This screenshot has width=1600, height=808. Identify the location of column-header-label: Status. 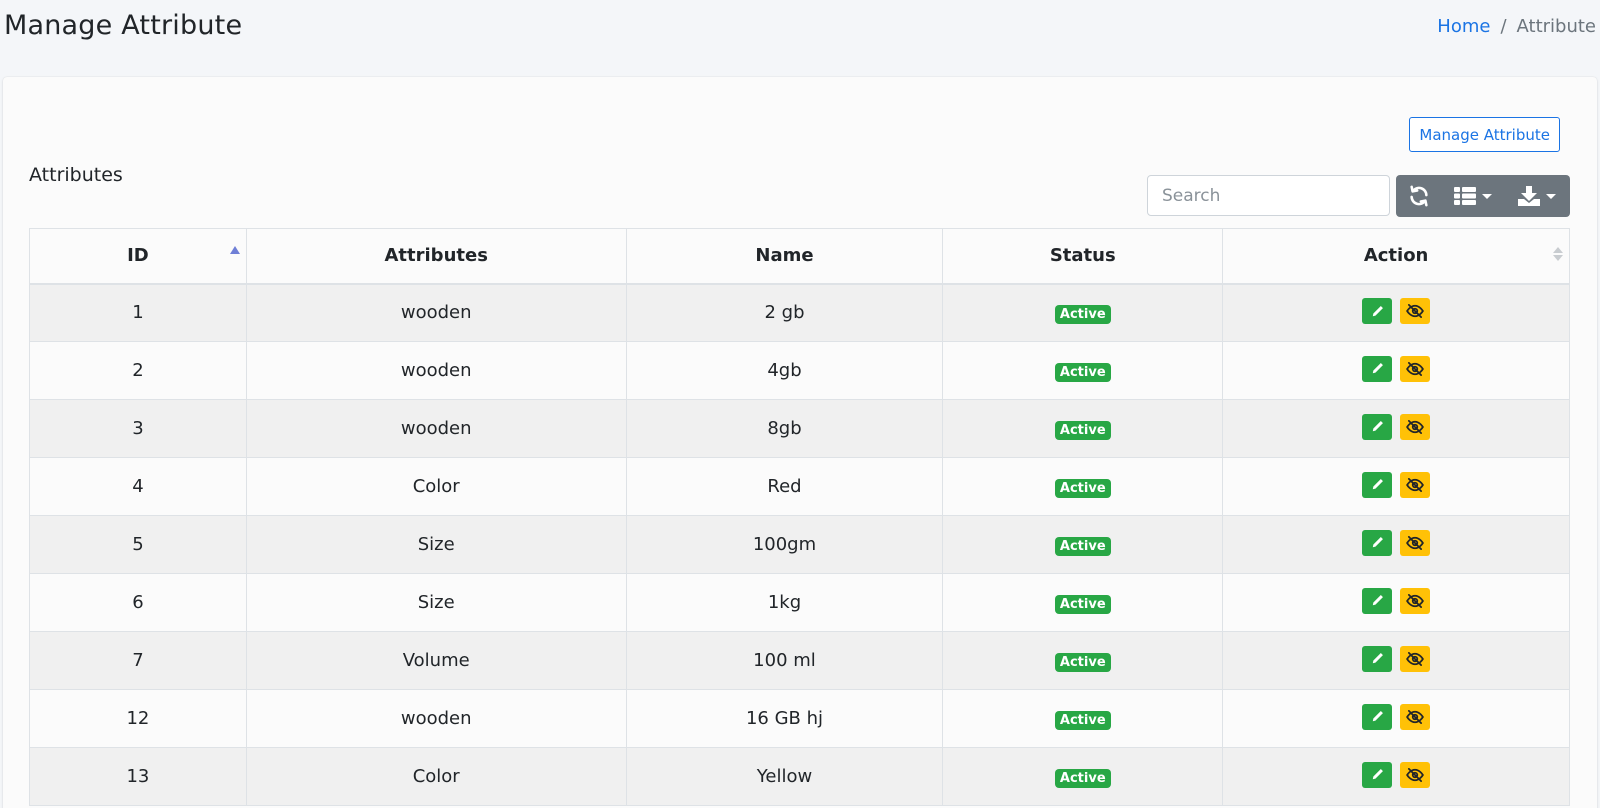
(1082, 256).